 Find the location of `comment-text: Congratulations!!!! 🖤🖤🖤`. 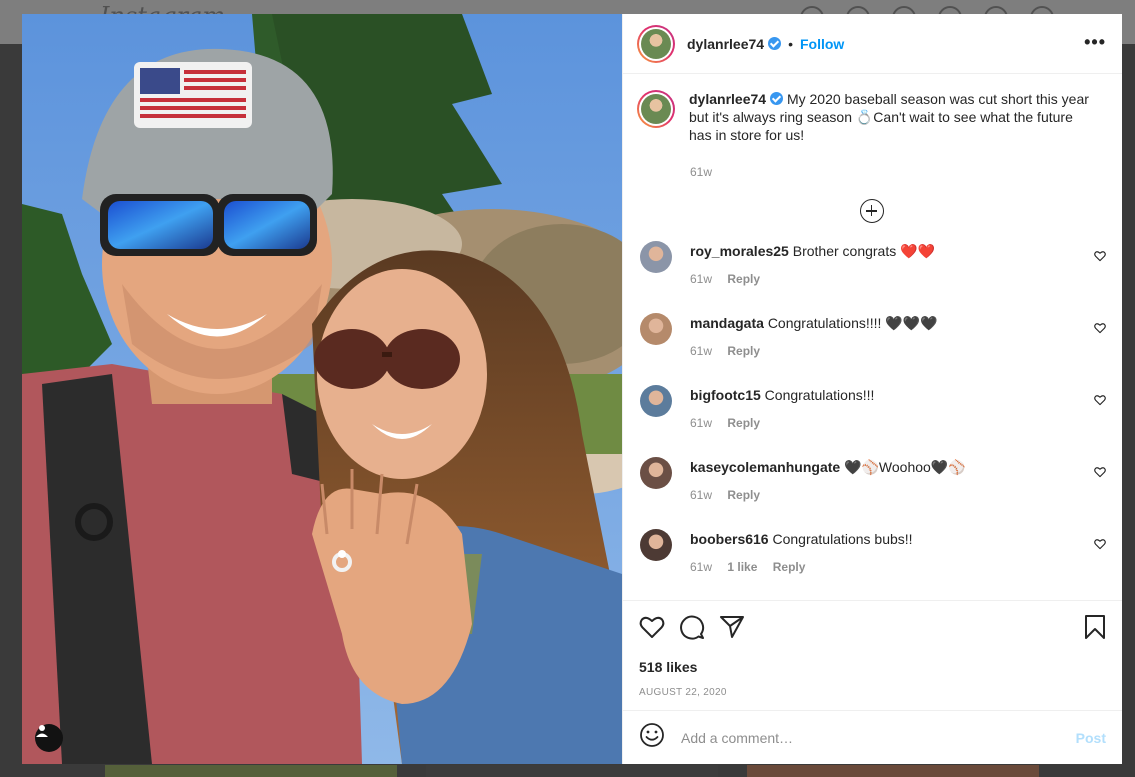

comment-text: Congratulations!!!! 🖤🖤🖤 is located at coordinates (852, 323).